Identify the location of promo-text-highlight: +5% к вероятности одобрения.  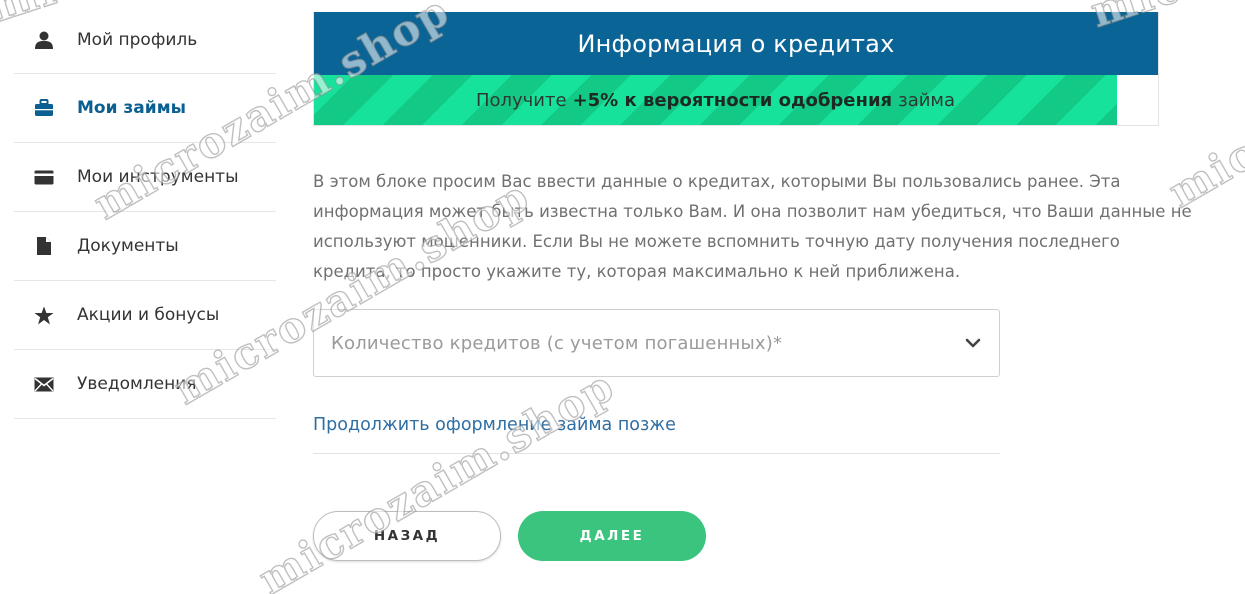
(732, 100).